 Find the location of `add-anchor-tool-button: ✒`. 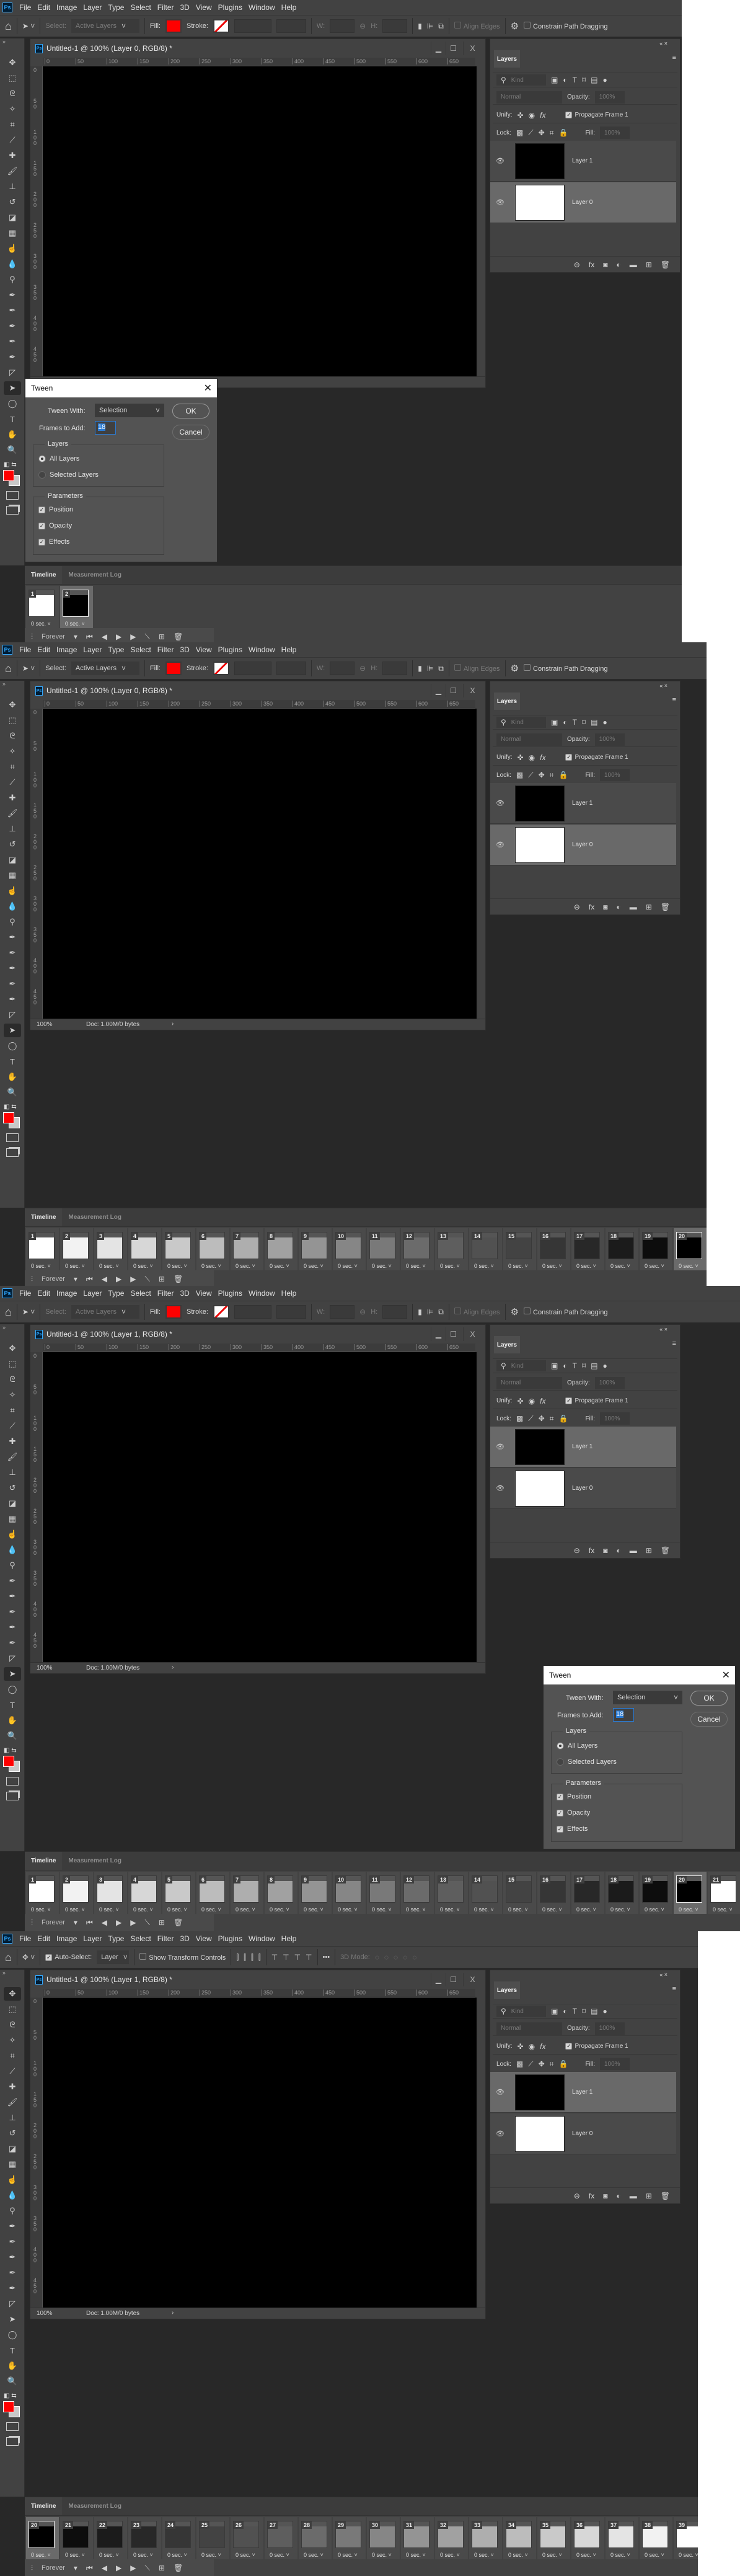

add-anchor-tool-button: ✒ is located at coordinates (12, 2258).